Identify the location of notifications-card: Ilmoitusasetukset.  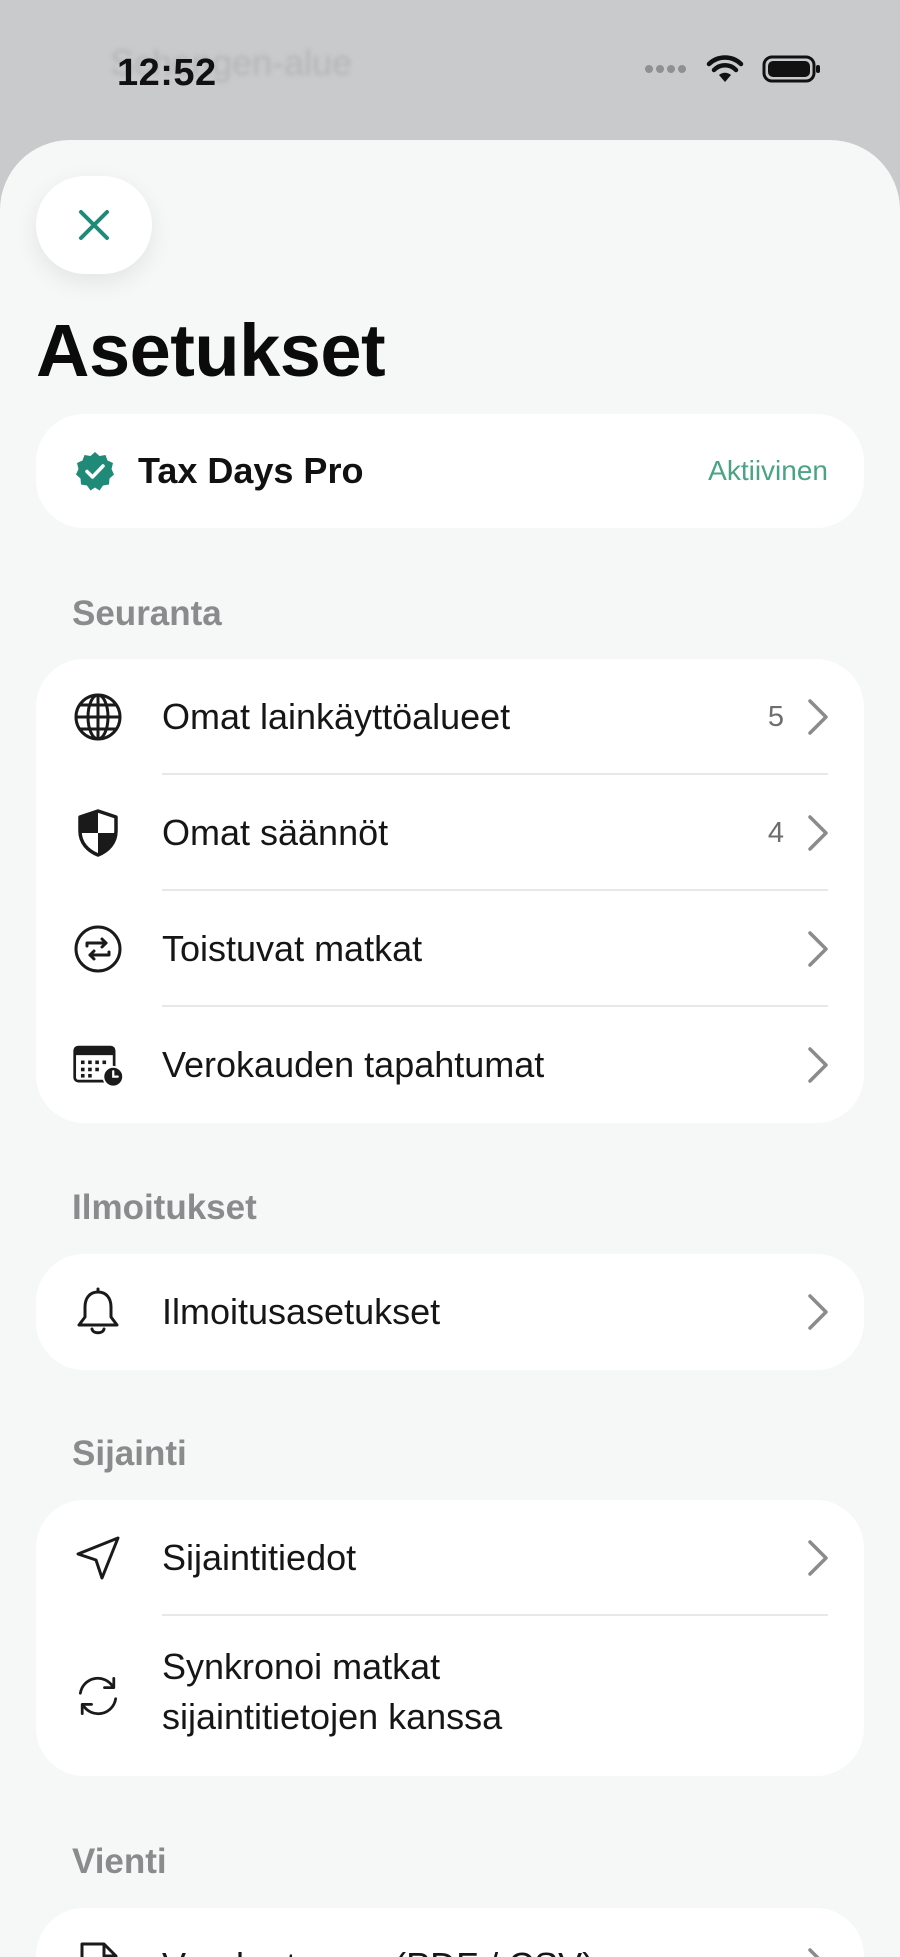
(450, 1312).